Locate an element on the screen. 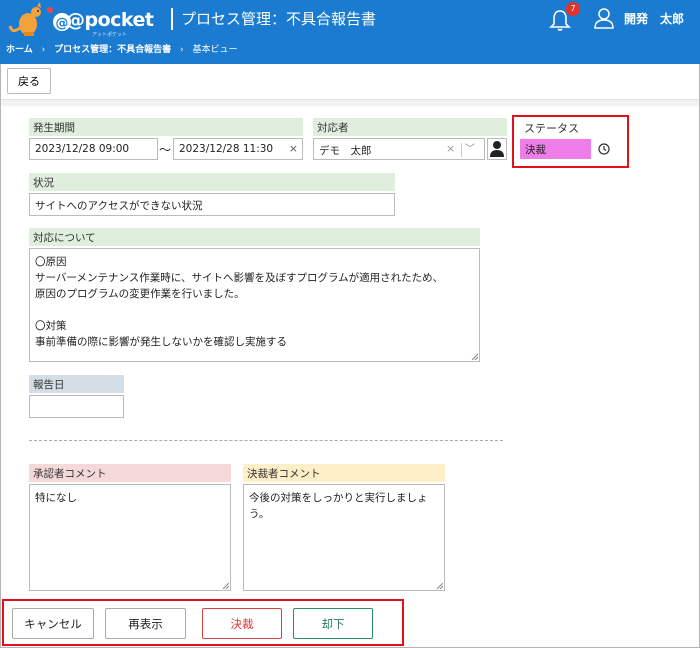 This screenshot has width=700, height=648. back-button: 戻る is located at coordinates (29, 81).